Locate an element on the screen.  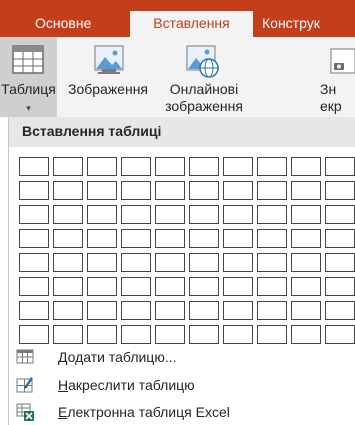
picture-icon is located at coordinates (109, 59).